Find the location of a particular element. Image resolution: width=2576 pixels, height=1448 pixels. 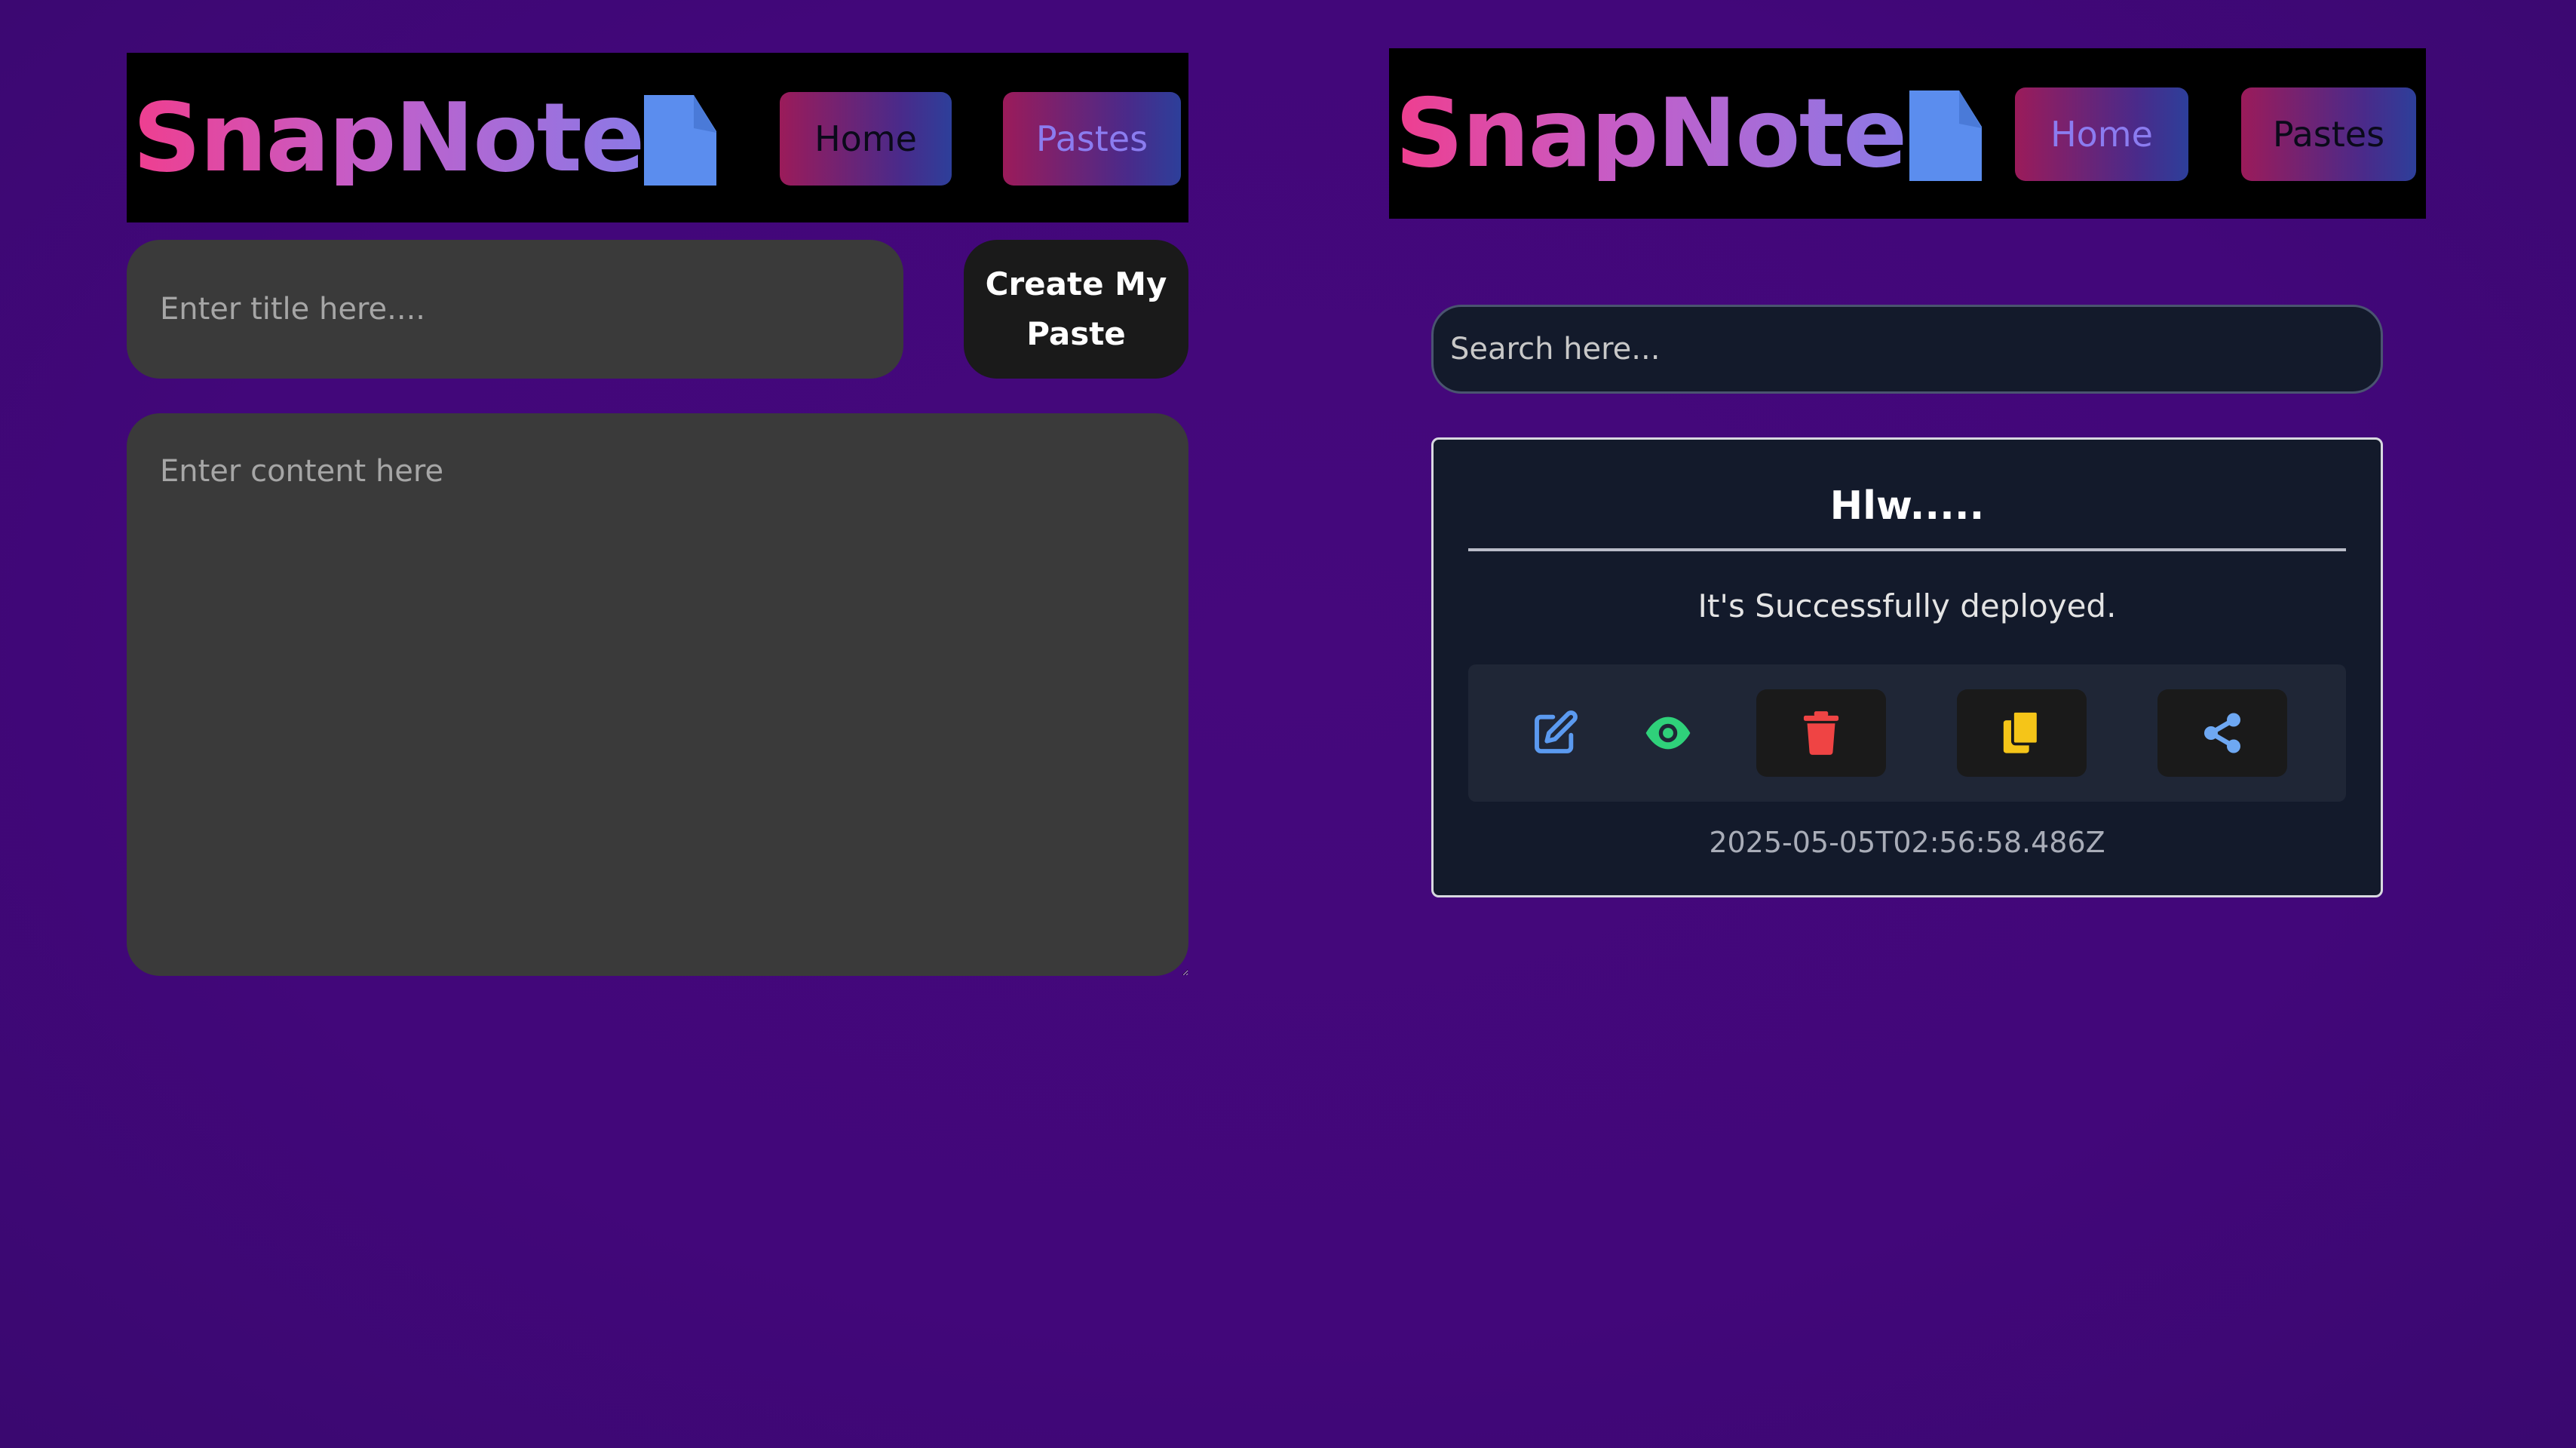

share-button is located at coordinates (2222, 733).